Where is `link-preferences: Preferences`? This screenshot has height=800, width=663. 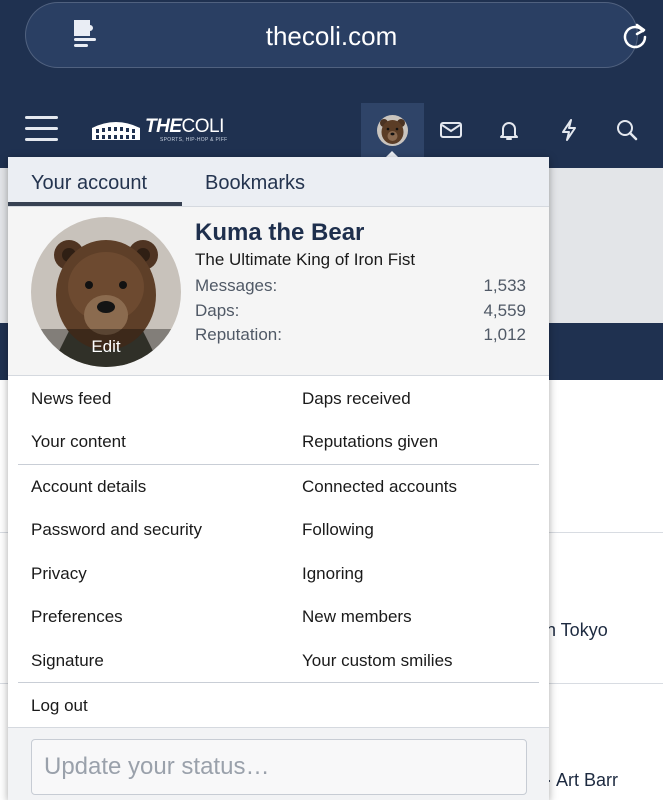
link-preferences: Preferences is located at coordinates (77, 617).